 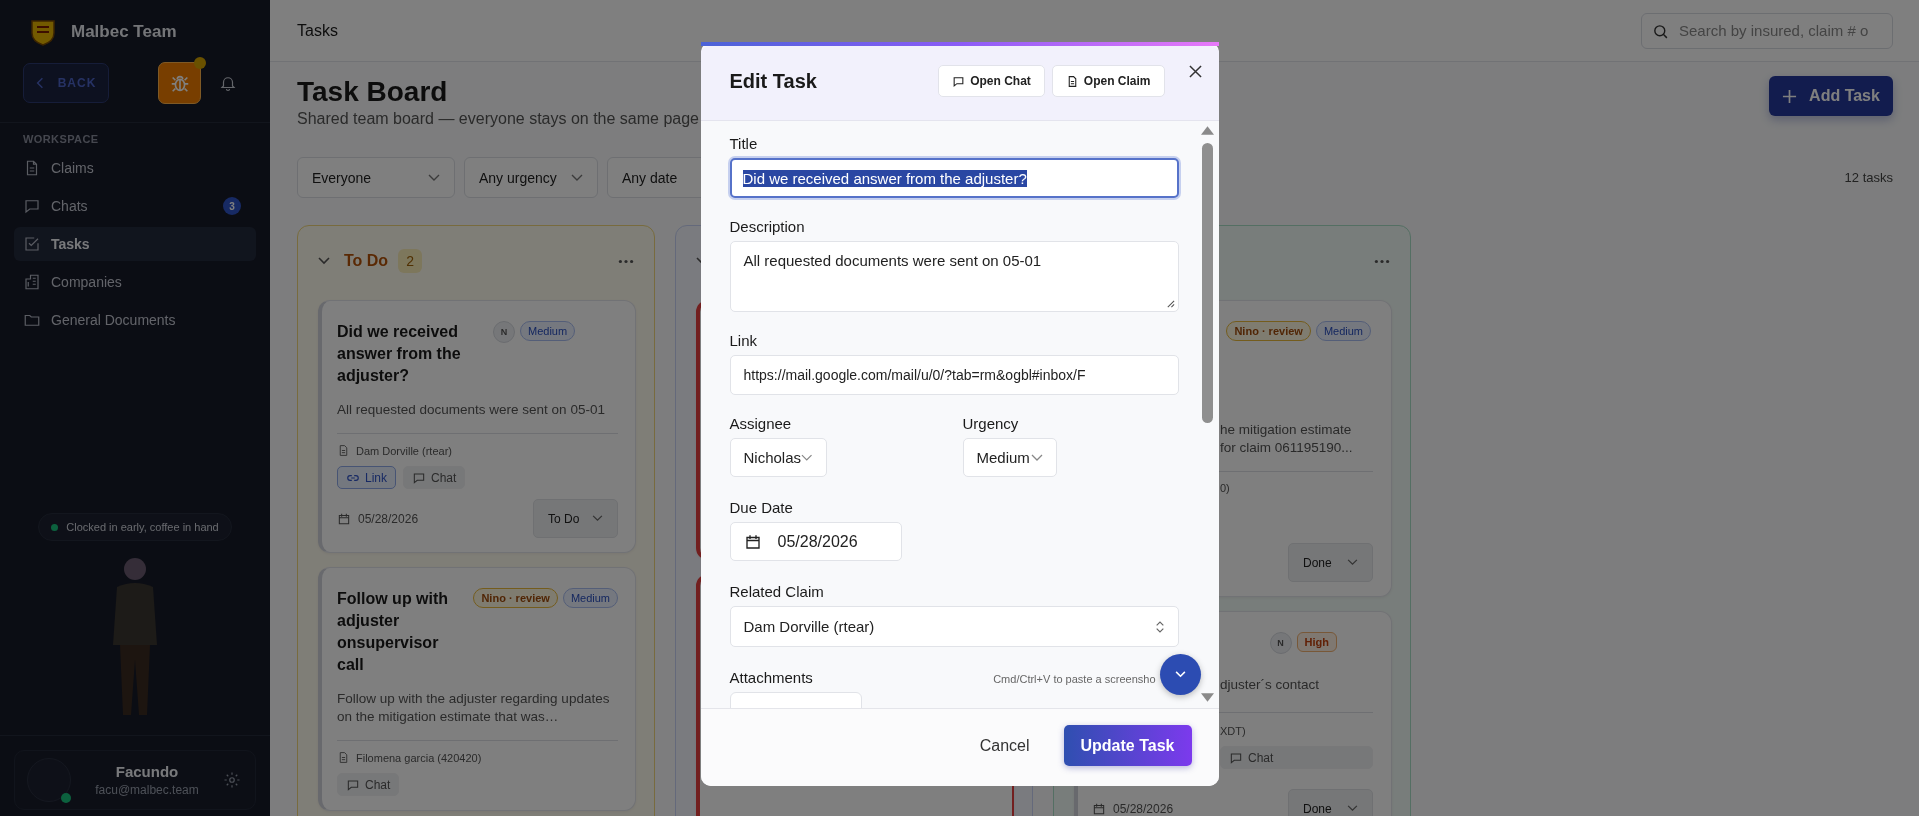 I want to click on add-task-button: Add Task, so click(x=1831, y=96).